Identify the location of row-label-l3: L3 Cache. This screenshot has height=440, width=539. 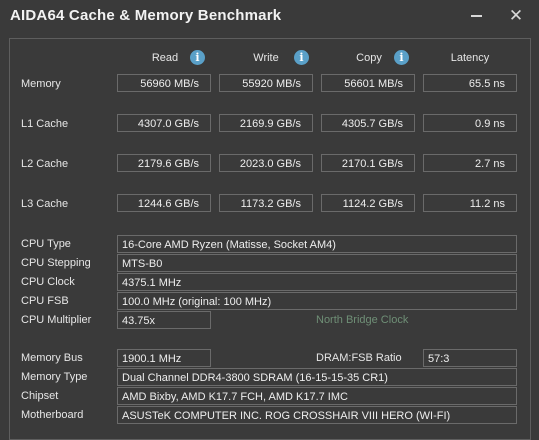
(45, 204).